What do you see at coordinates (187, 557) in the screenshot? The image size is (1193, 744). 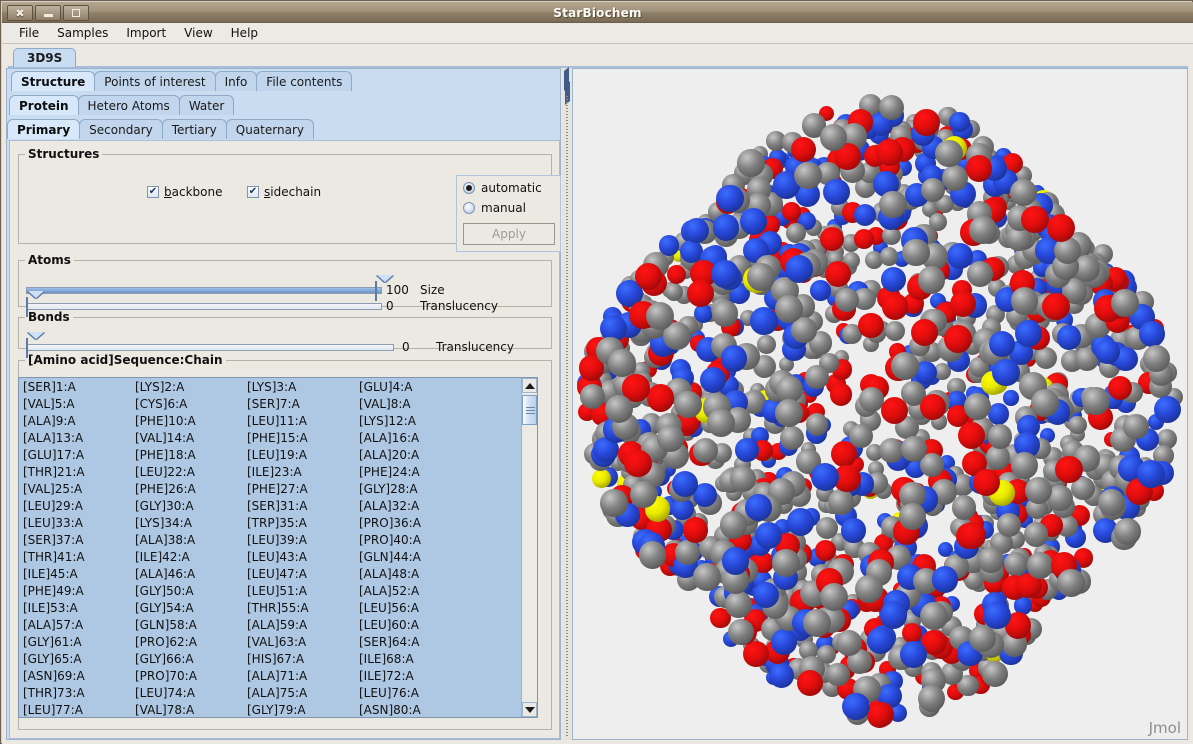 I see `amino-acid-item: [ILE]42:A` at bounding box center [187, 557].